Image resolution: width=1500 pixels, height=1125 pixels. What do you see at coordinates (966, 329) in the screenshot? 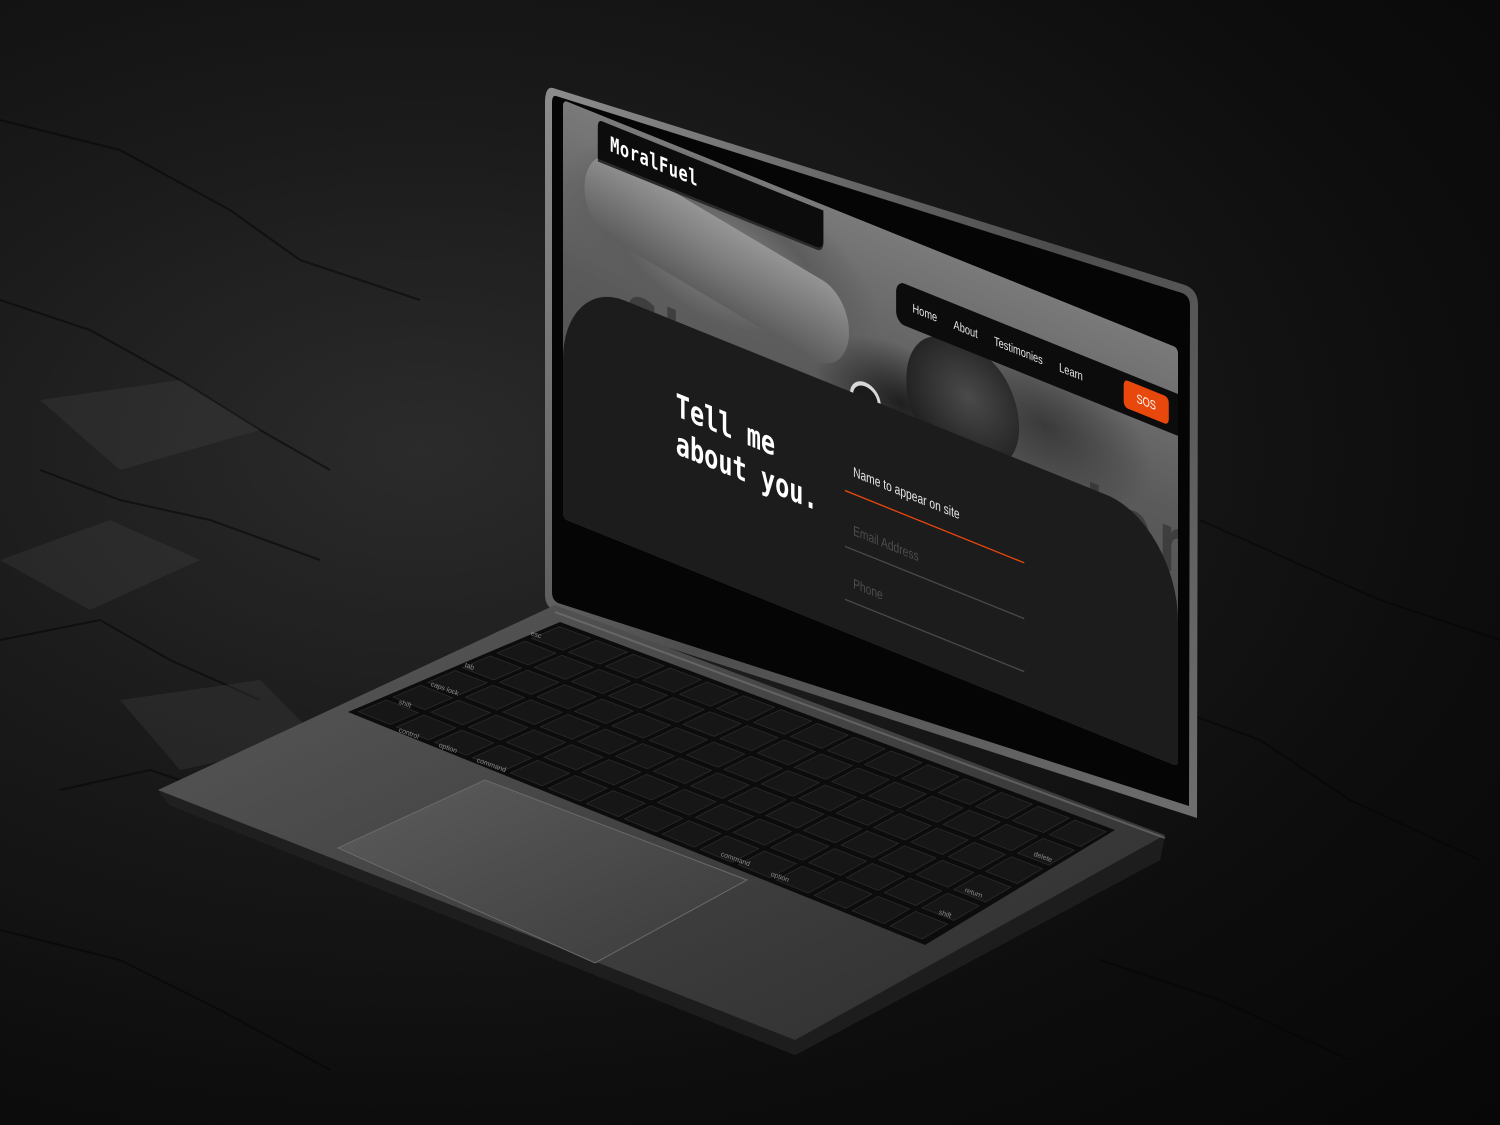
I see `nav-about: About` at bounding box center [966, 329].